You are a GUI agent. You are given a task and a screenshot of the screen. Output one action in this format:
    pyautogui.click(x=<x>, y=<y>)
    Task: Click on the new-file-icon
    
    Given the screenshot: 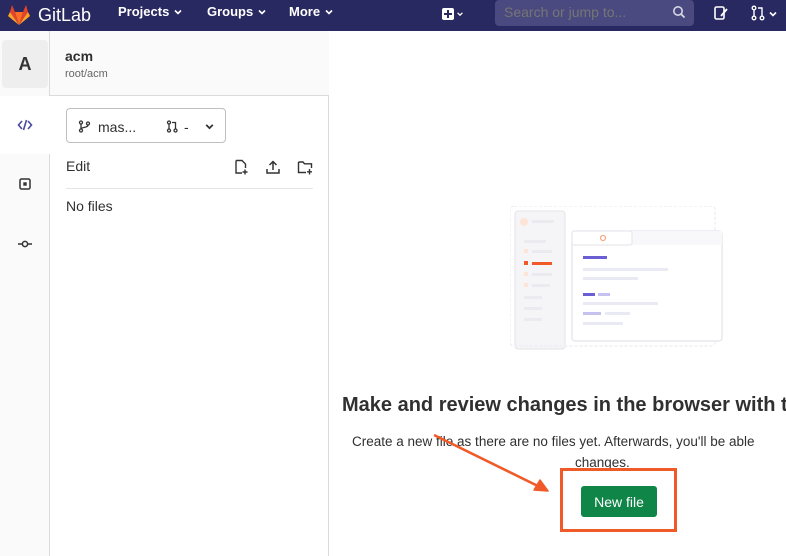 What is the action you would take?
    pyautogui.click(x=241, y=167)
    